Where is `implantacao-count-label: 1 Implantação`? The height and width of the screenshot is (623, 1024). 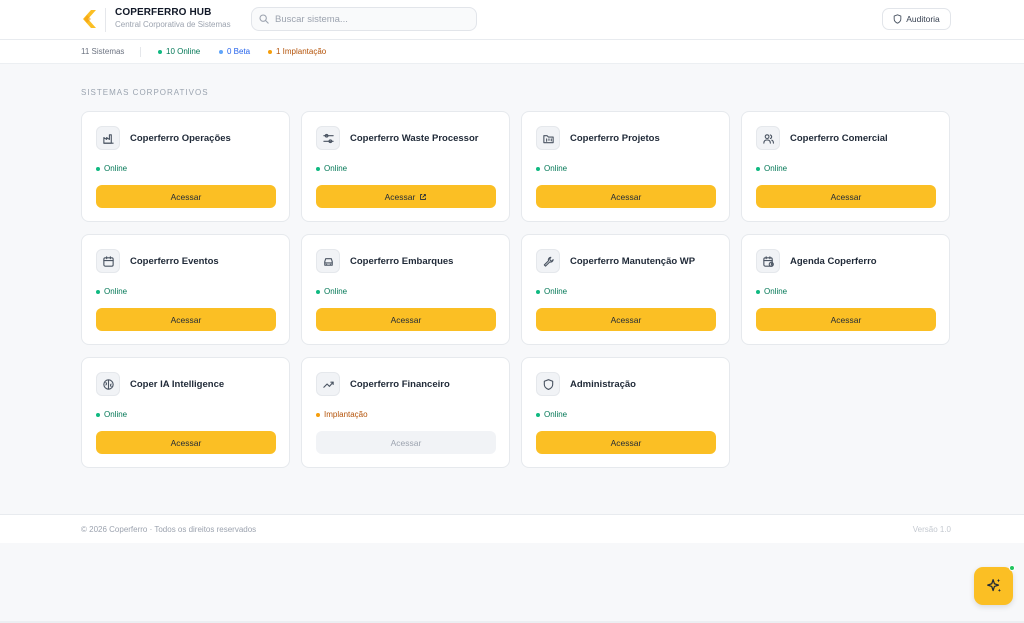
implantacao-count-label: 1 Implantação is located at coordinates (301, 51).